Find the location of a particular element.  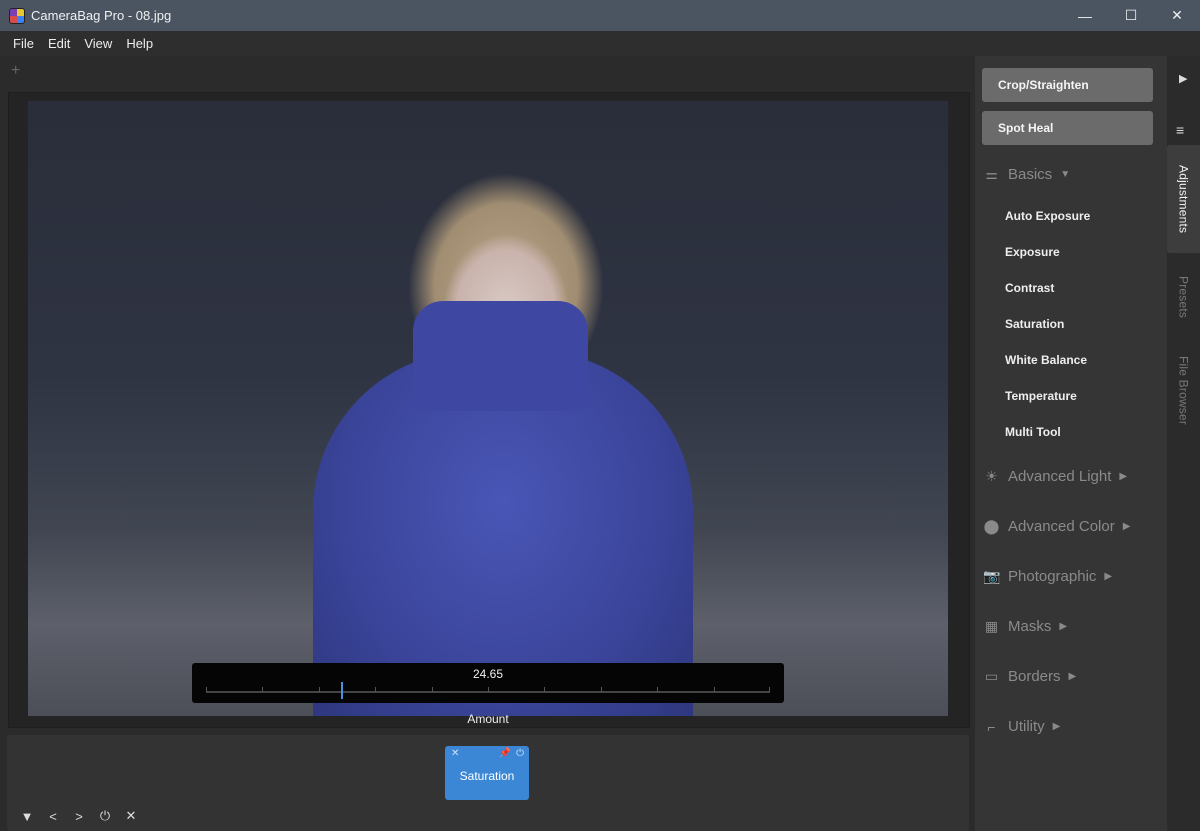

section-label: Masks is located at coordinates (1030, 626).